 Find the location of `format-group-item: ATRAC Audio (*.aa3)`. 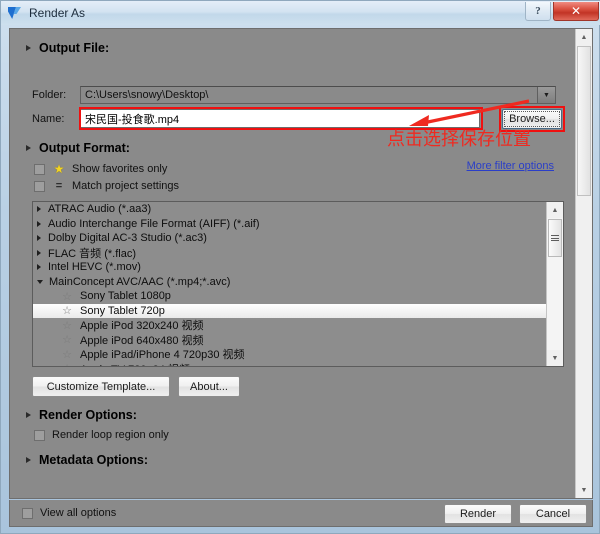

format-group-item: ATRAC Audio (*.aa3) is located at coordinates (290, 209).